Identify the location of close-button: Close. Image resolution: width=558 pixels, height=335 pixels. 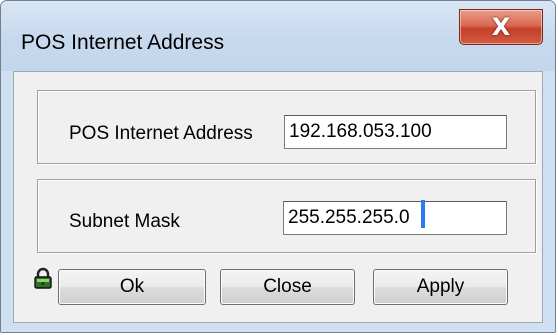
(287, 287).